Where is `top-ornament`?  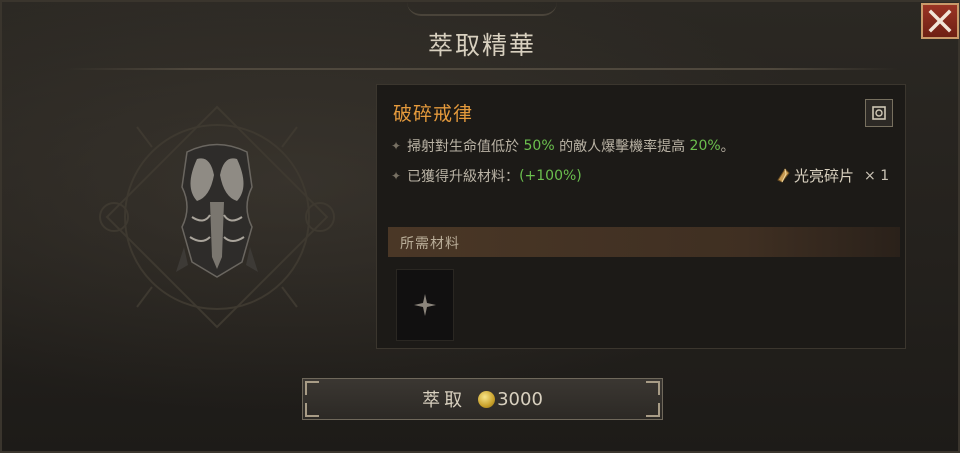
top-ornament is located at coordinates (482, 9).